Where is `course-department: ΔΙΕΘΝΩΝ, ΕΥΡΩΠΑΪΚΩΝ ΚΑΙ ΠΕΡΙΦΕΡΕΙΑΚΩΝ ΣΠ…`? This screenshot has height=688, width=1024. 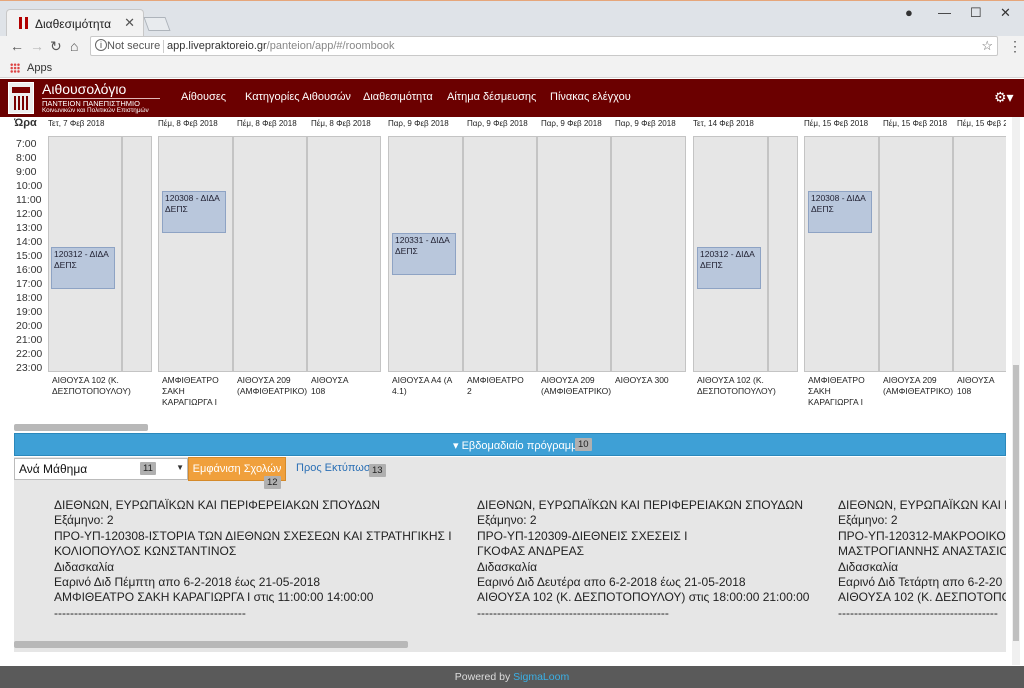 course-department: ΔΙΕΘΝΩΝ, ΕΥΡΩΠΑΪΚΩΝ ΚΑΙ ΠΕΡΙΦΕΡΕΙΑΚΩΝ ΣΠ… is located at coordinates (217, 505).